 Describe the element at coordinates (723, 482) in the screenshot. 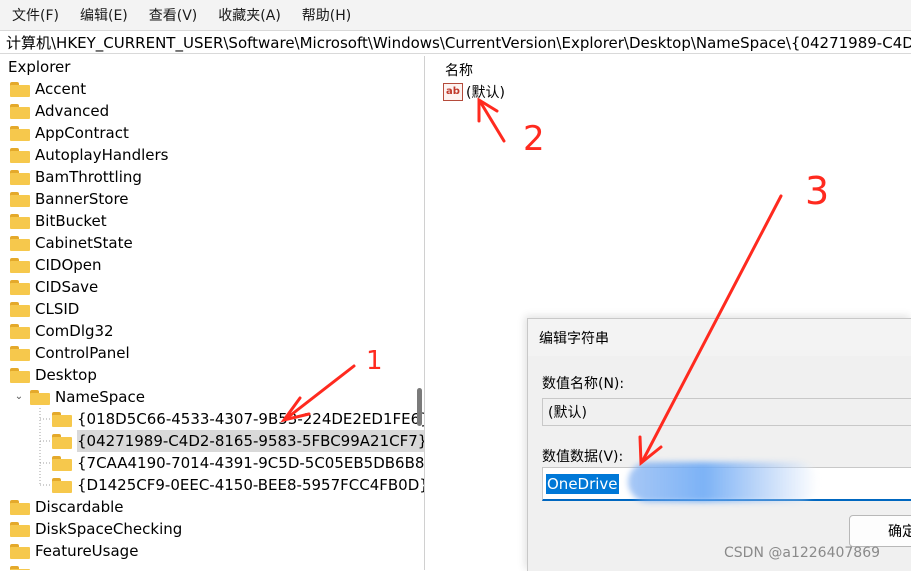

I see `redaction-blur` at that location.